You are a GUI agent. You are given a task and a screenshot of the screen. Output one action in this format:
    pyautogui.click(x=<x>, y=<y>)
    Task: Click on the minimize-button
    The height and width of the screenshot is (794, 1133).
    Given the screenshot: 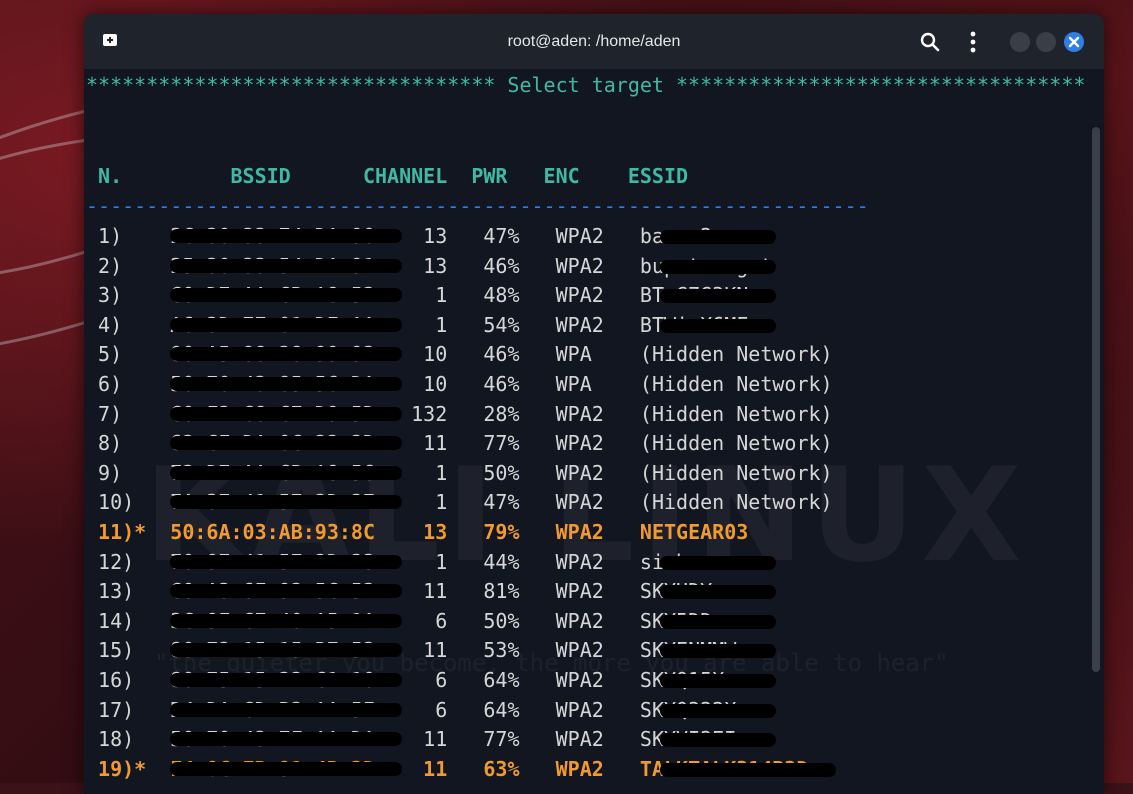 What is the action you would take?
    pyautogui.click(x=1020, y=42)
    